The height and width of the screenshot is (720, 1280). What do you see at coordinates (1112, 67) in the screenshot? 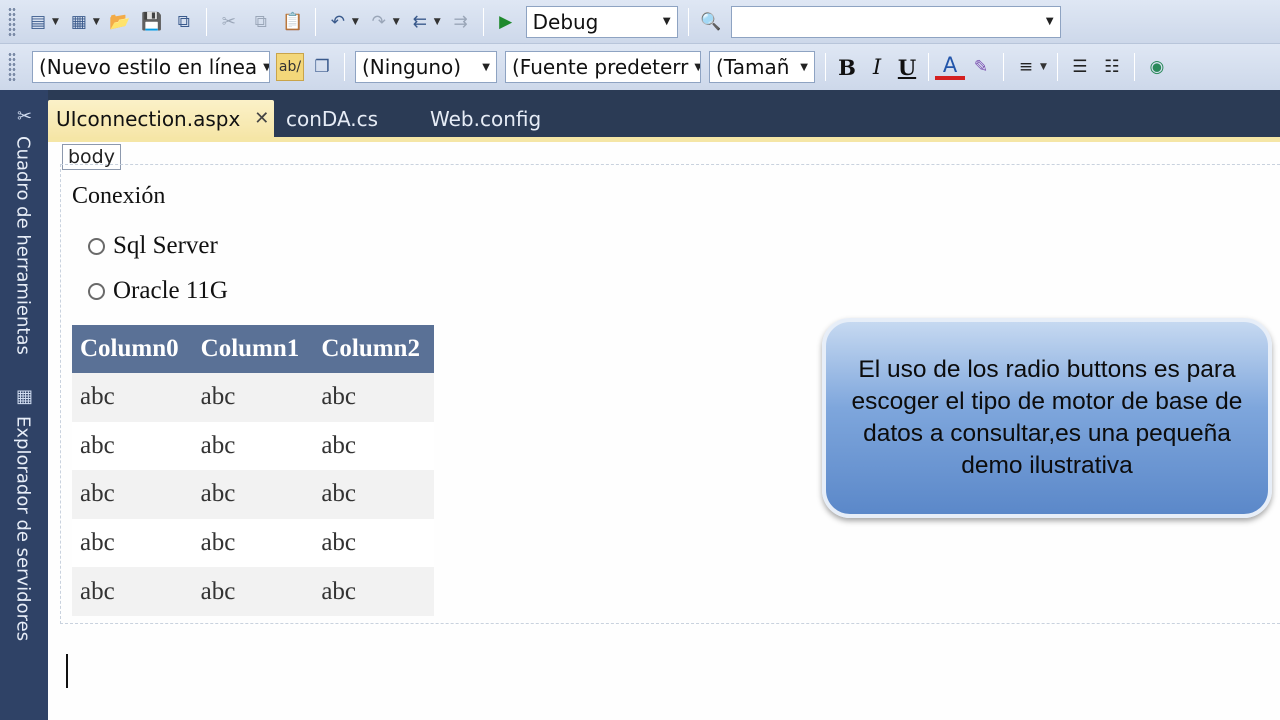
I see `numbered-list-icon: ☷` at bounding box center [1112, 67].